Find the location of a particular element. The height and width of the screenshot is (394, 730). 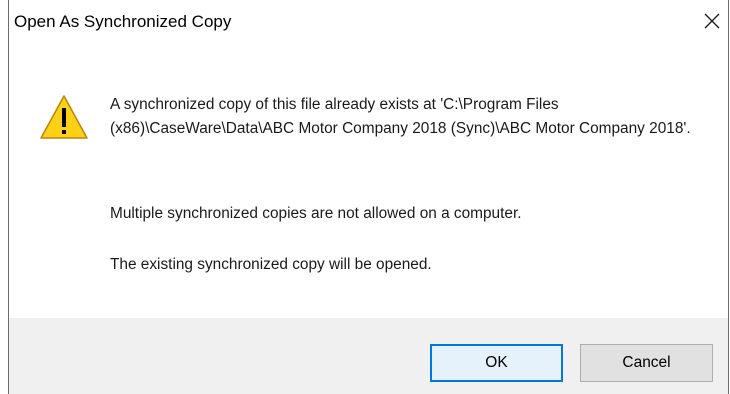

close-button is located at coordinates (712, 20).